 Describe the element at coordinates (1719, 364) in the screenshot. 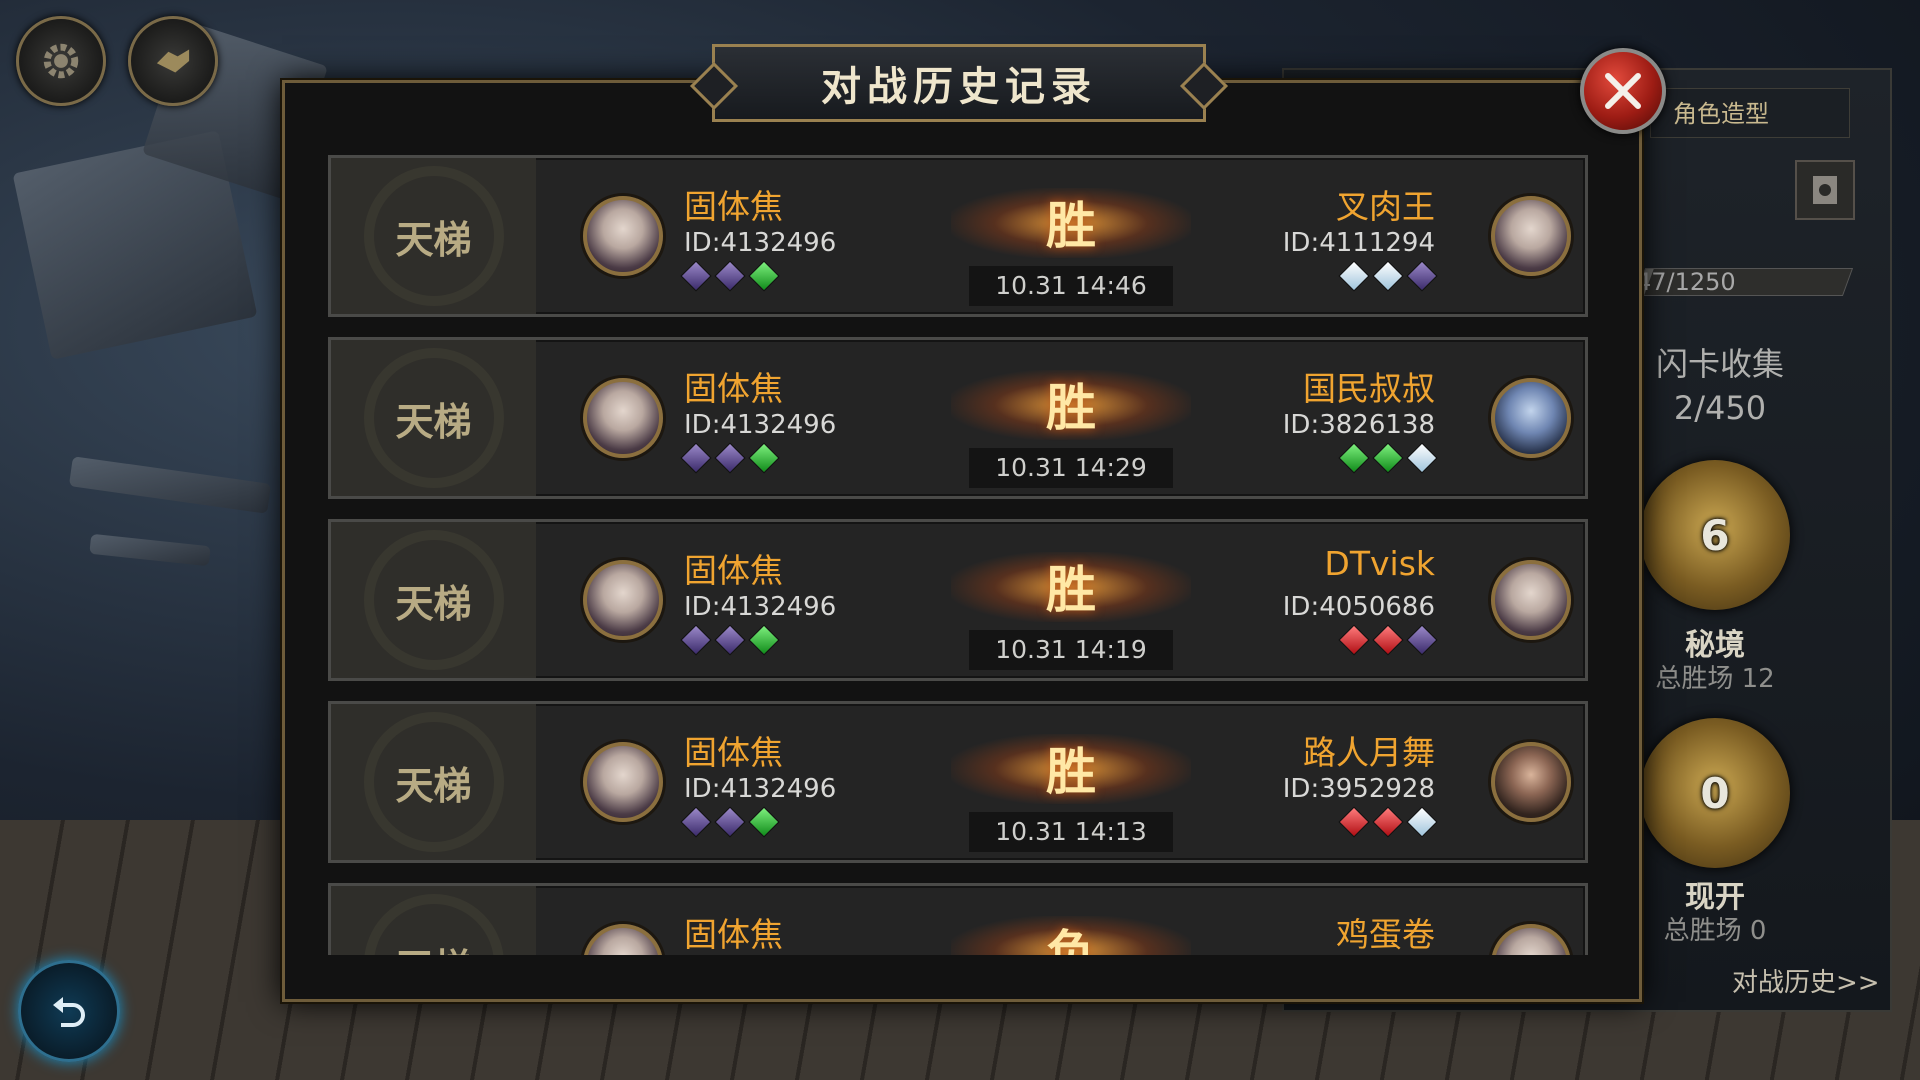

I see `collection-label: 闪卡收集` at that location.